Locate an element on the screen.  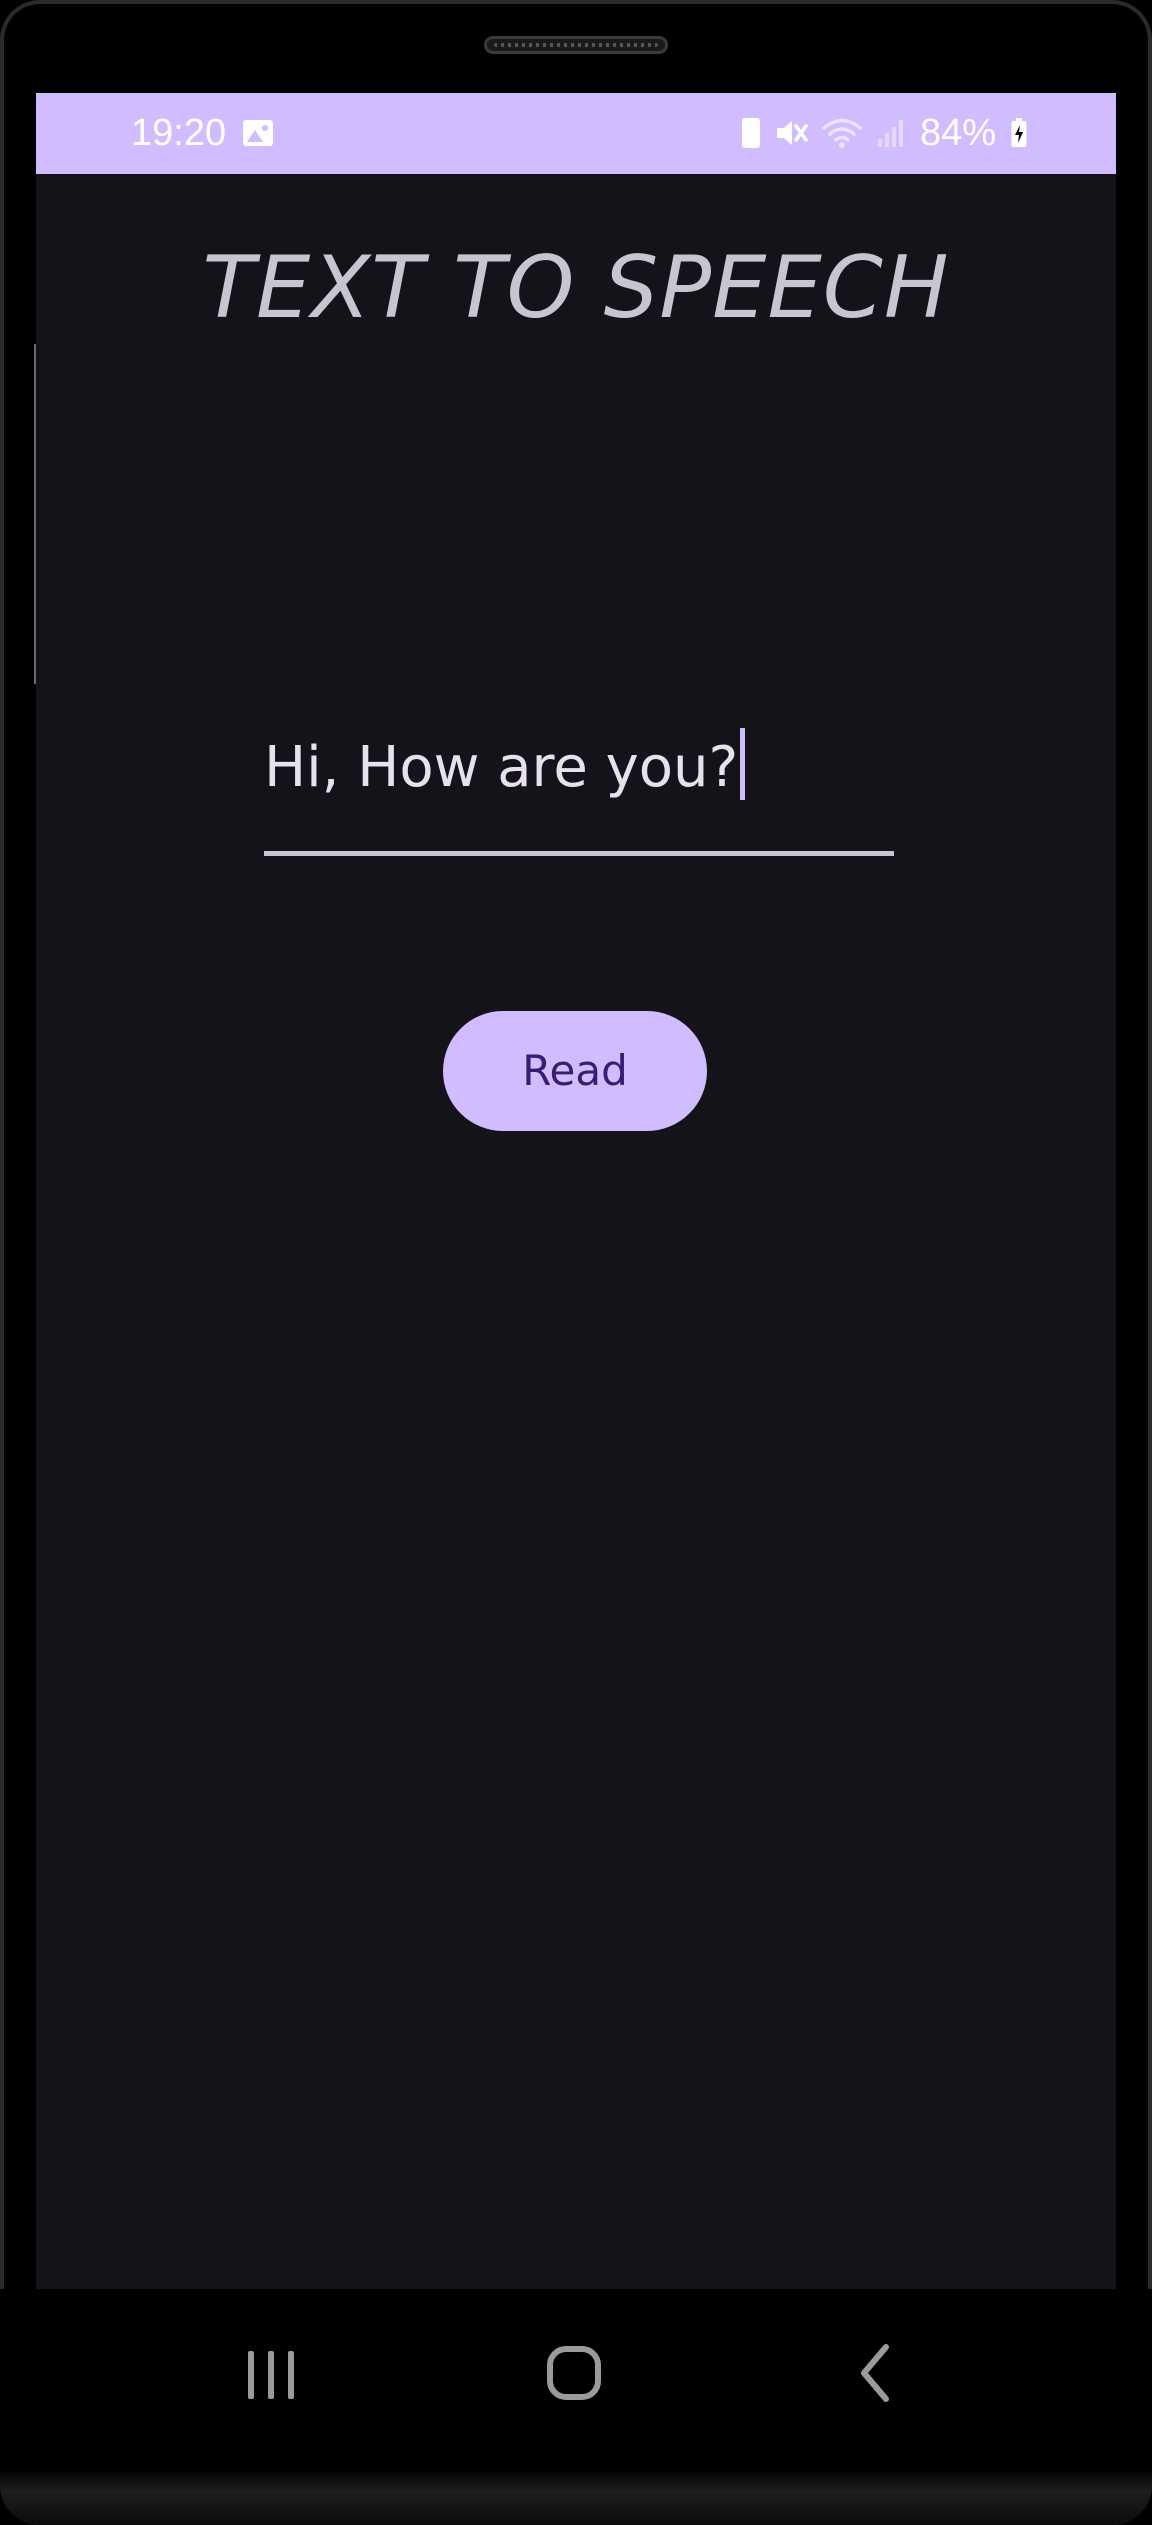
status-time: 19:20 is located at coordinates (179, 133).